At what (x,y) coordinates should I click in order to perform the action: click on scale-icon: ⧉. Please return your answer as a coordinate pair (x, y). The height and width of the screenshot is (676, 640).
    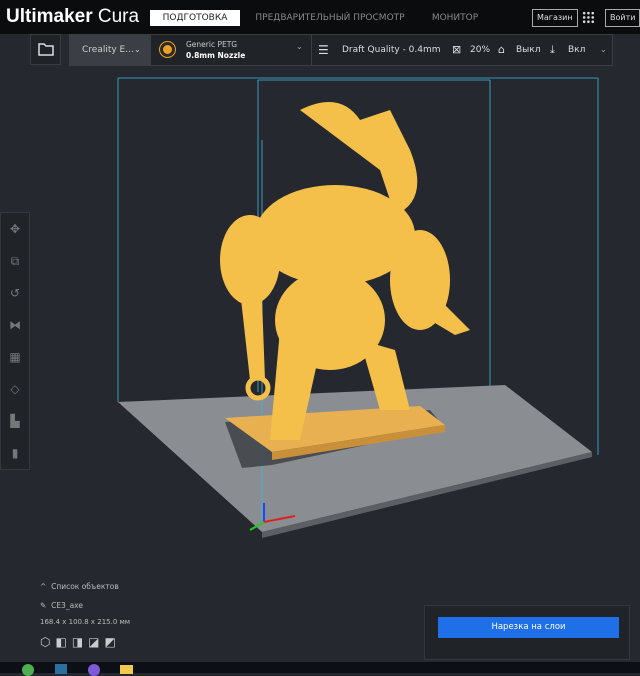
    Looking at the image, I should click on (15, 261).